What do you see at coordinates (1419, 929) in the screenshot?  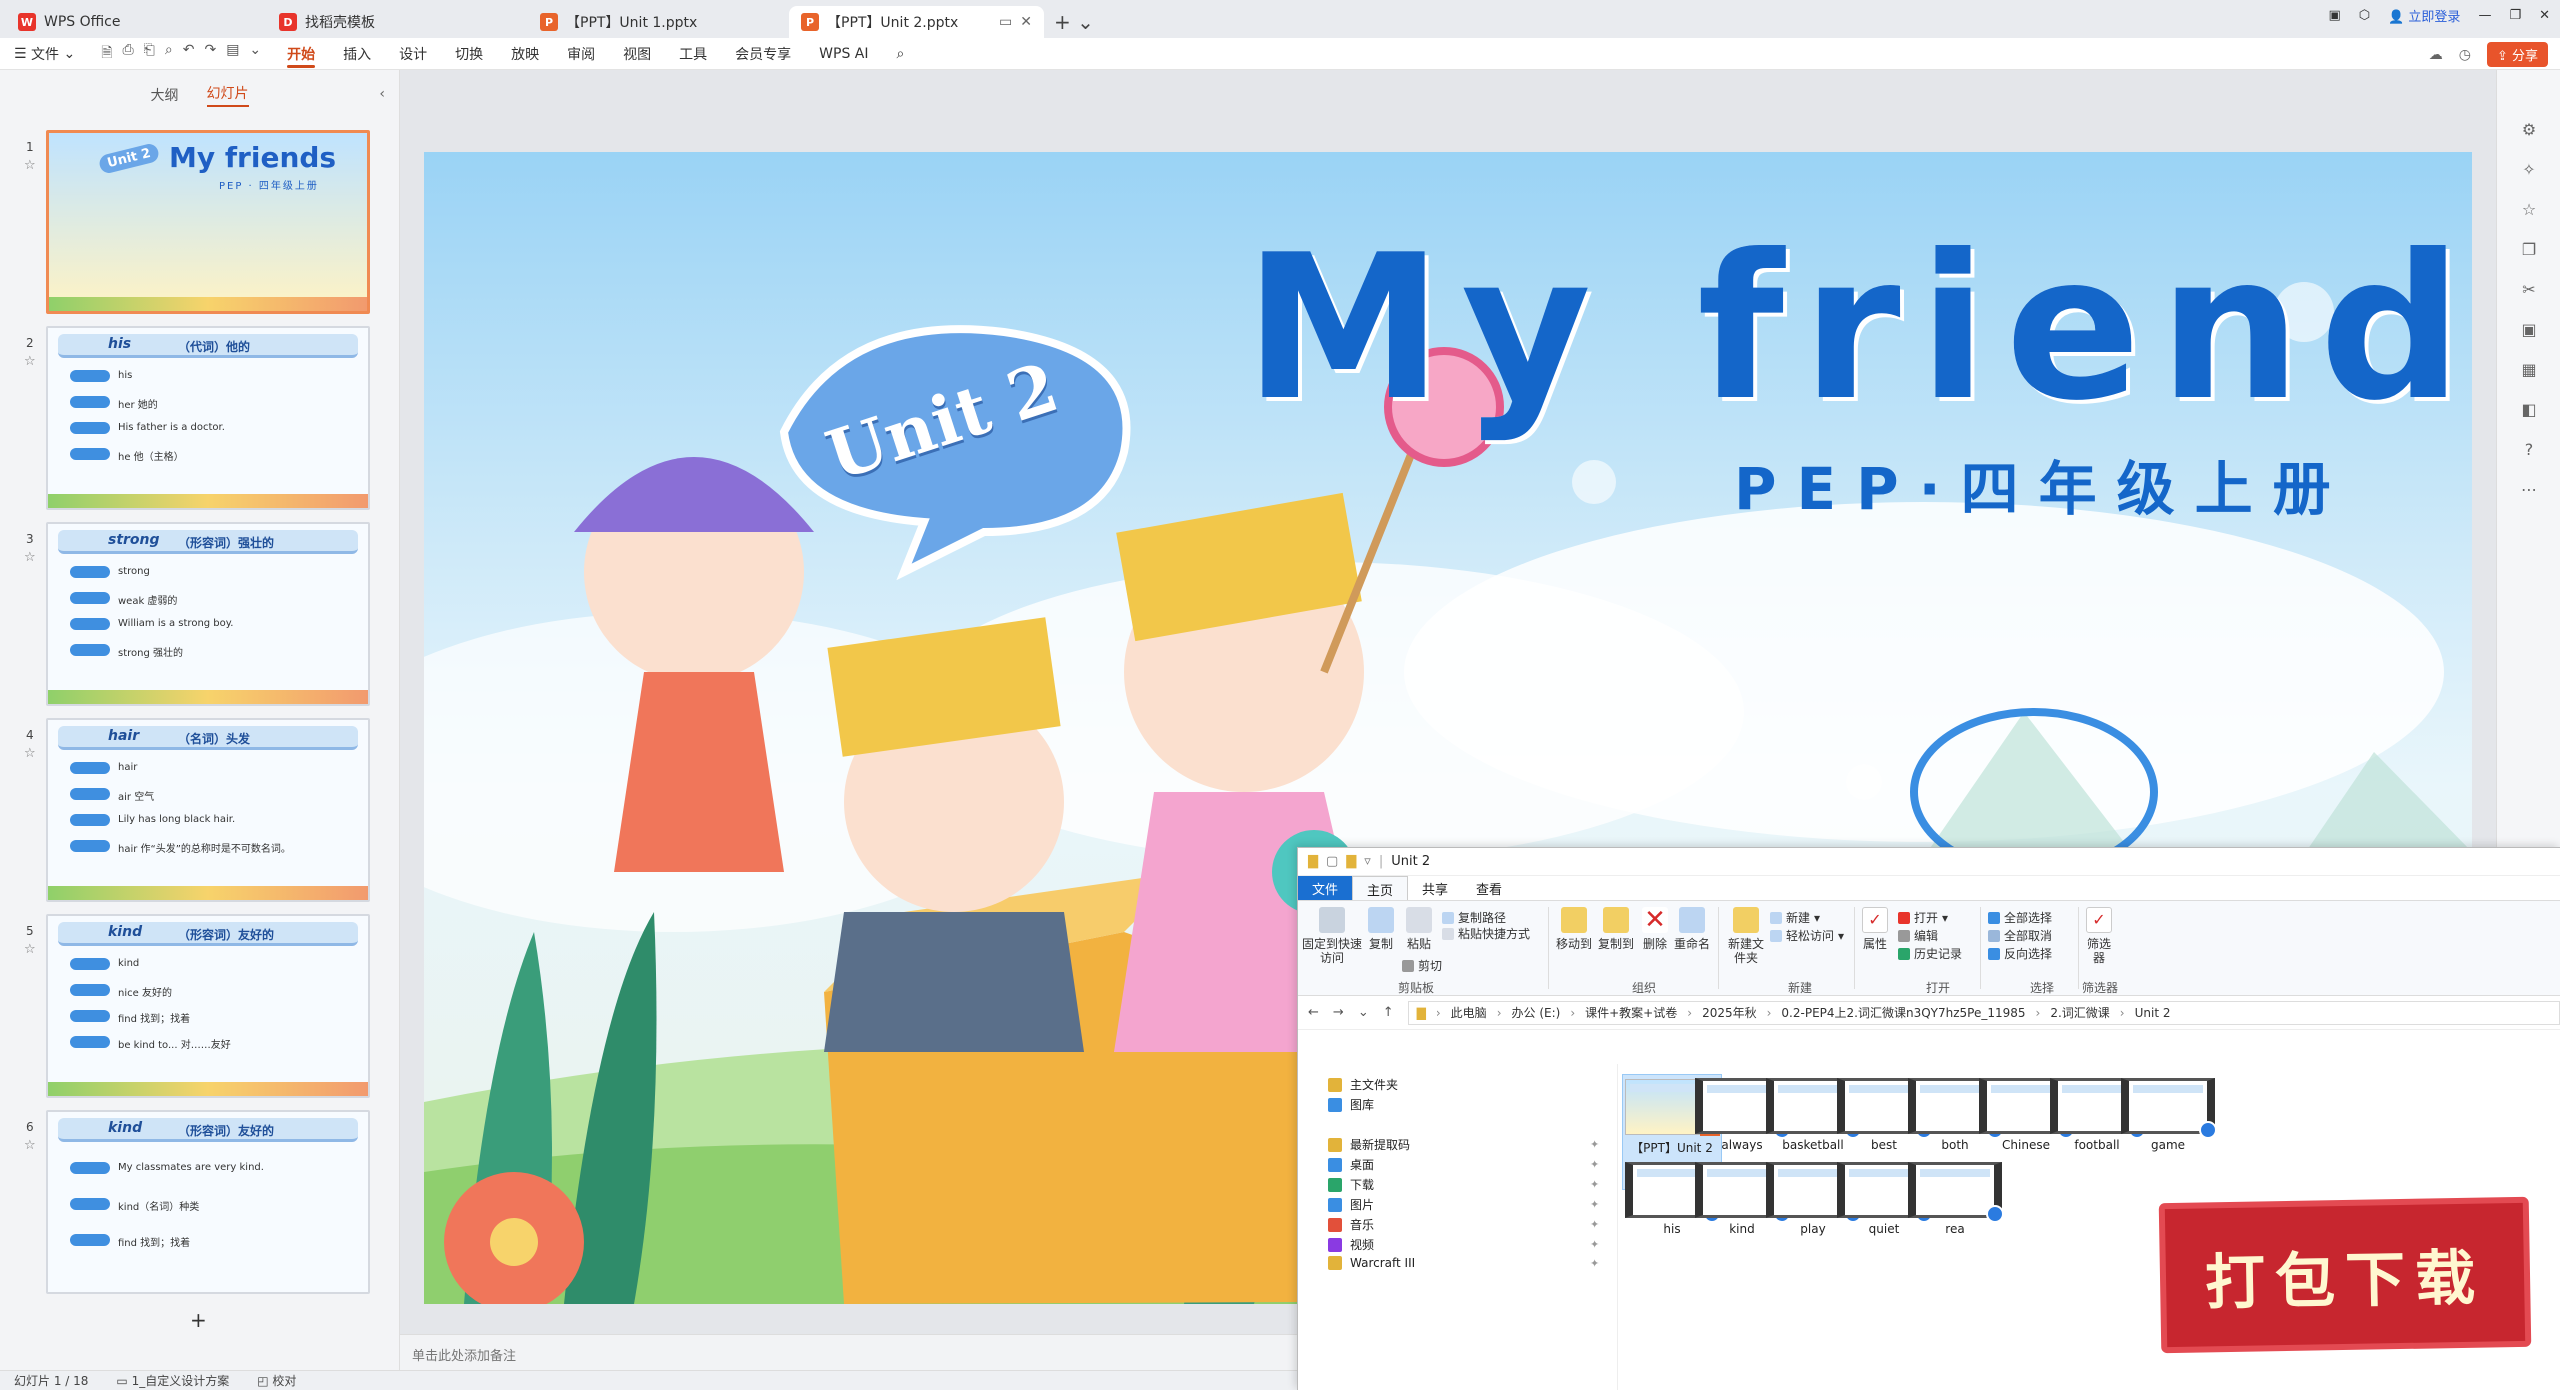 I see `paste-button: 粘贴` at bounding box center [1419, 929].